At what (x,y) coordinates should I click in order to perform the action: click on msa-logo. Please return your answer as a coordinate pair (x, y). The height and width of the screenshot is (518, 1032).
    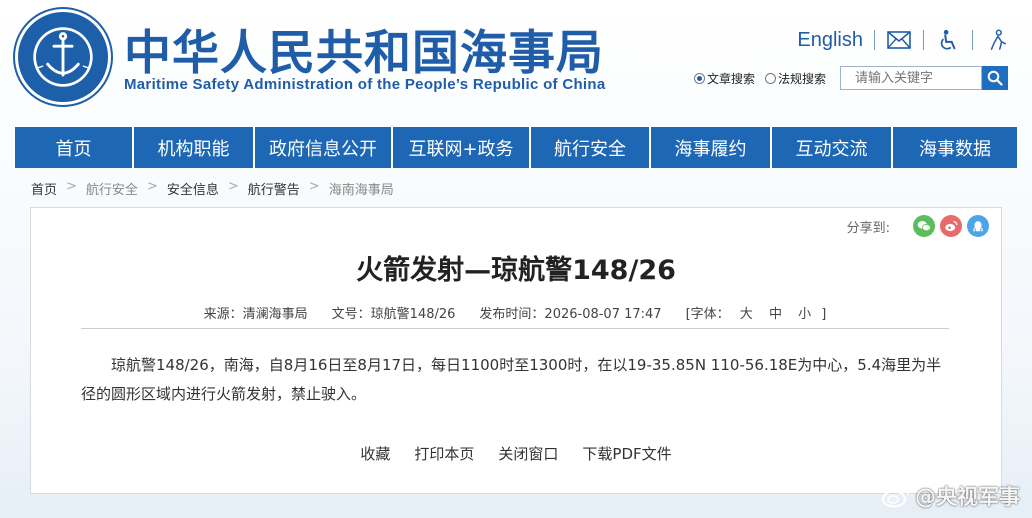
    Looking at the image, I should click on (63, 57).